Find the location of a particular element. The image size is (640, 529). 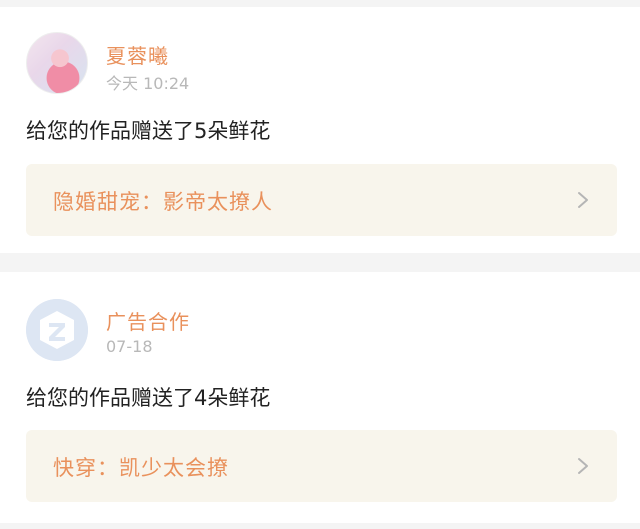

work-link: 隐婚甜宠：影帝太撩人 is located at coordinates (321, 200).